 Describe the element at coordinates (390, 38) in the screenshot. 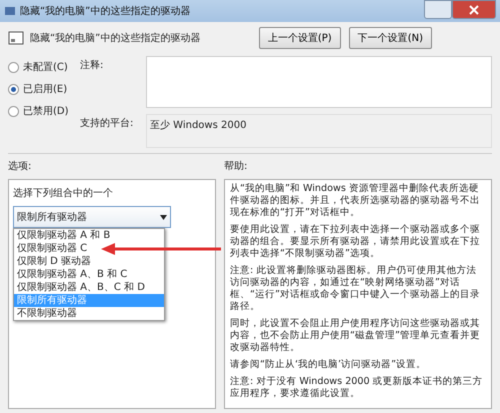

I see `nav-button: 下一个设置(N)` at that location.